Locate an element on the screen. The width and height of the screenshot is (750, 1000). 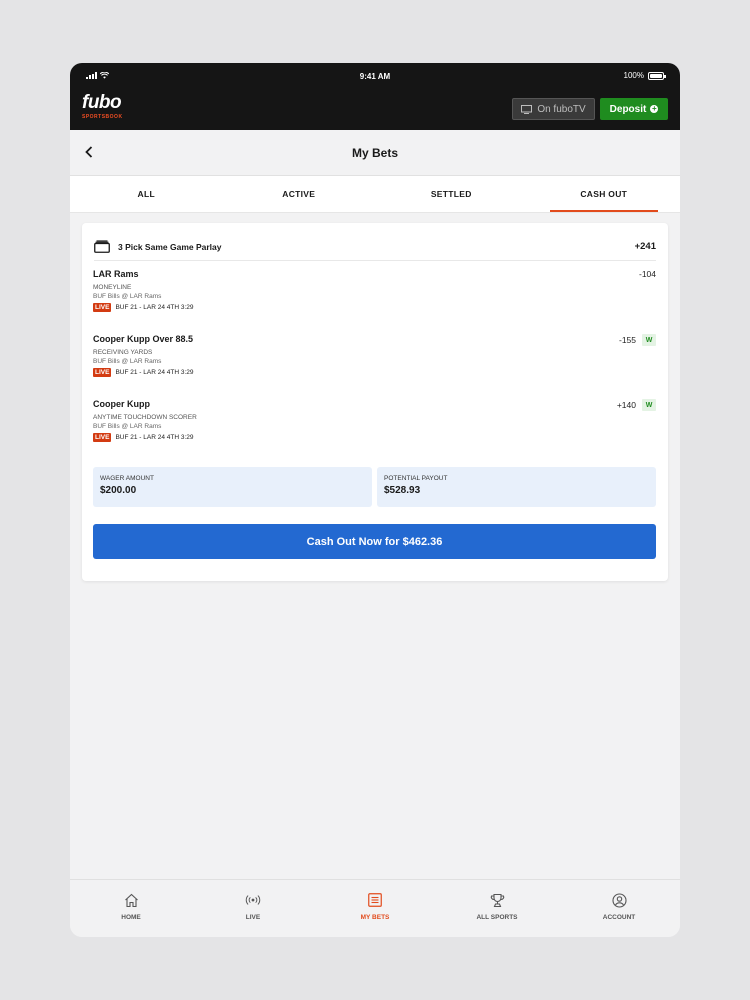
leg-odds: -104 is located at coordinates (647, 274).